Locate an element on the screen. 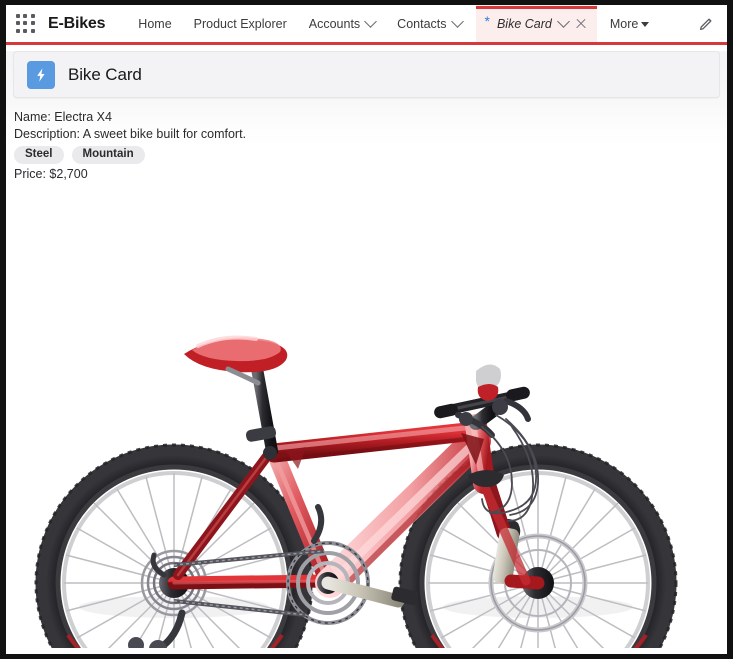  caret-down-icon is located at coordinates (645, 24).